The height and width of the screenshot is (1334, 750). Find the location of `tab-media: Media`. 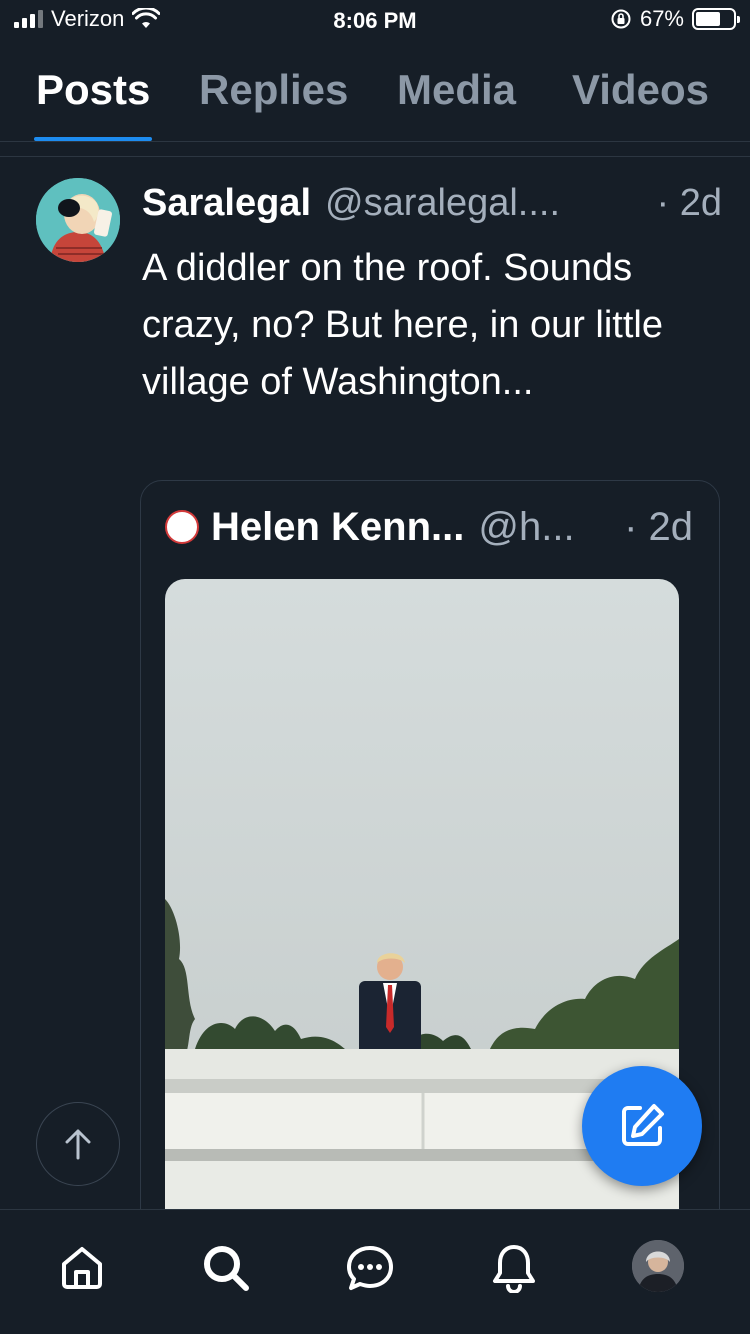

tab-media: Media is located at coordinates (456, 90).